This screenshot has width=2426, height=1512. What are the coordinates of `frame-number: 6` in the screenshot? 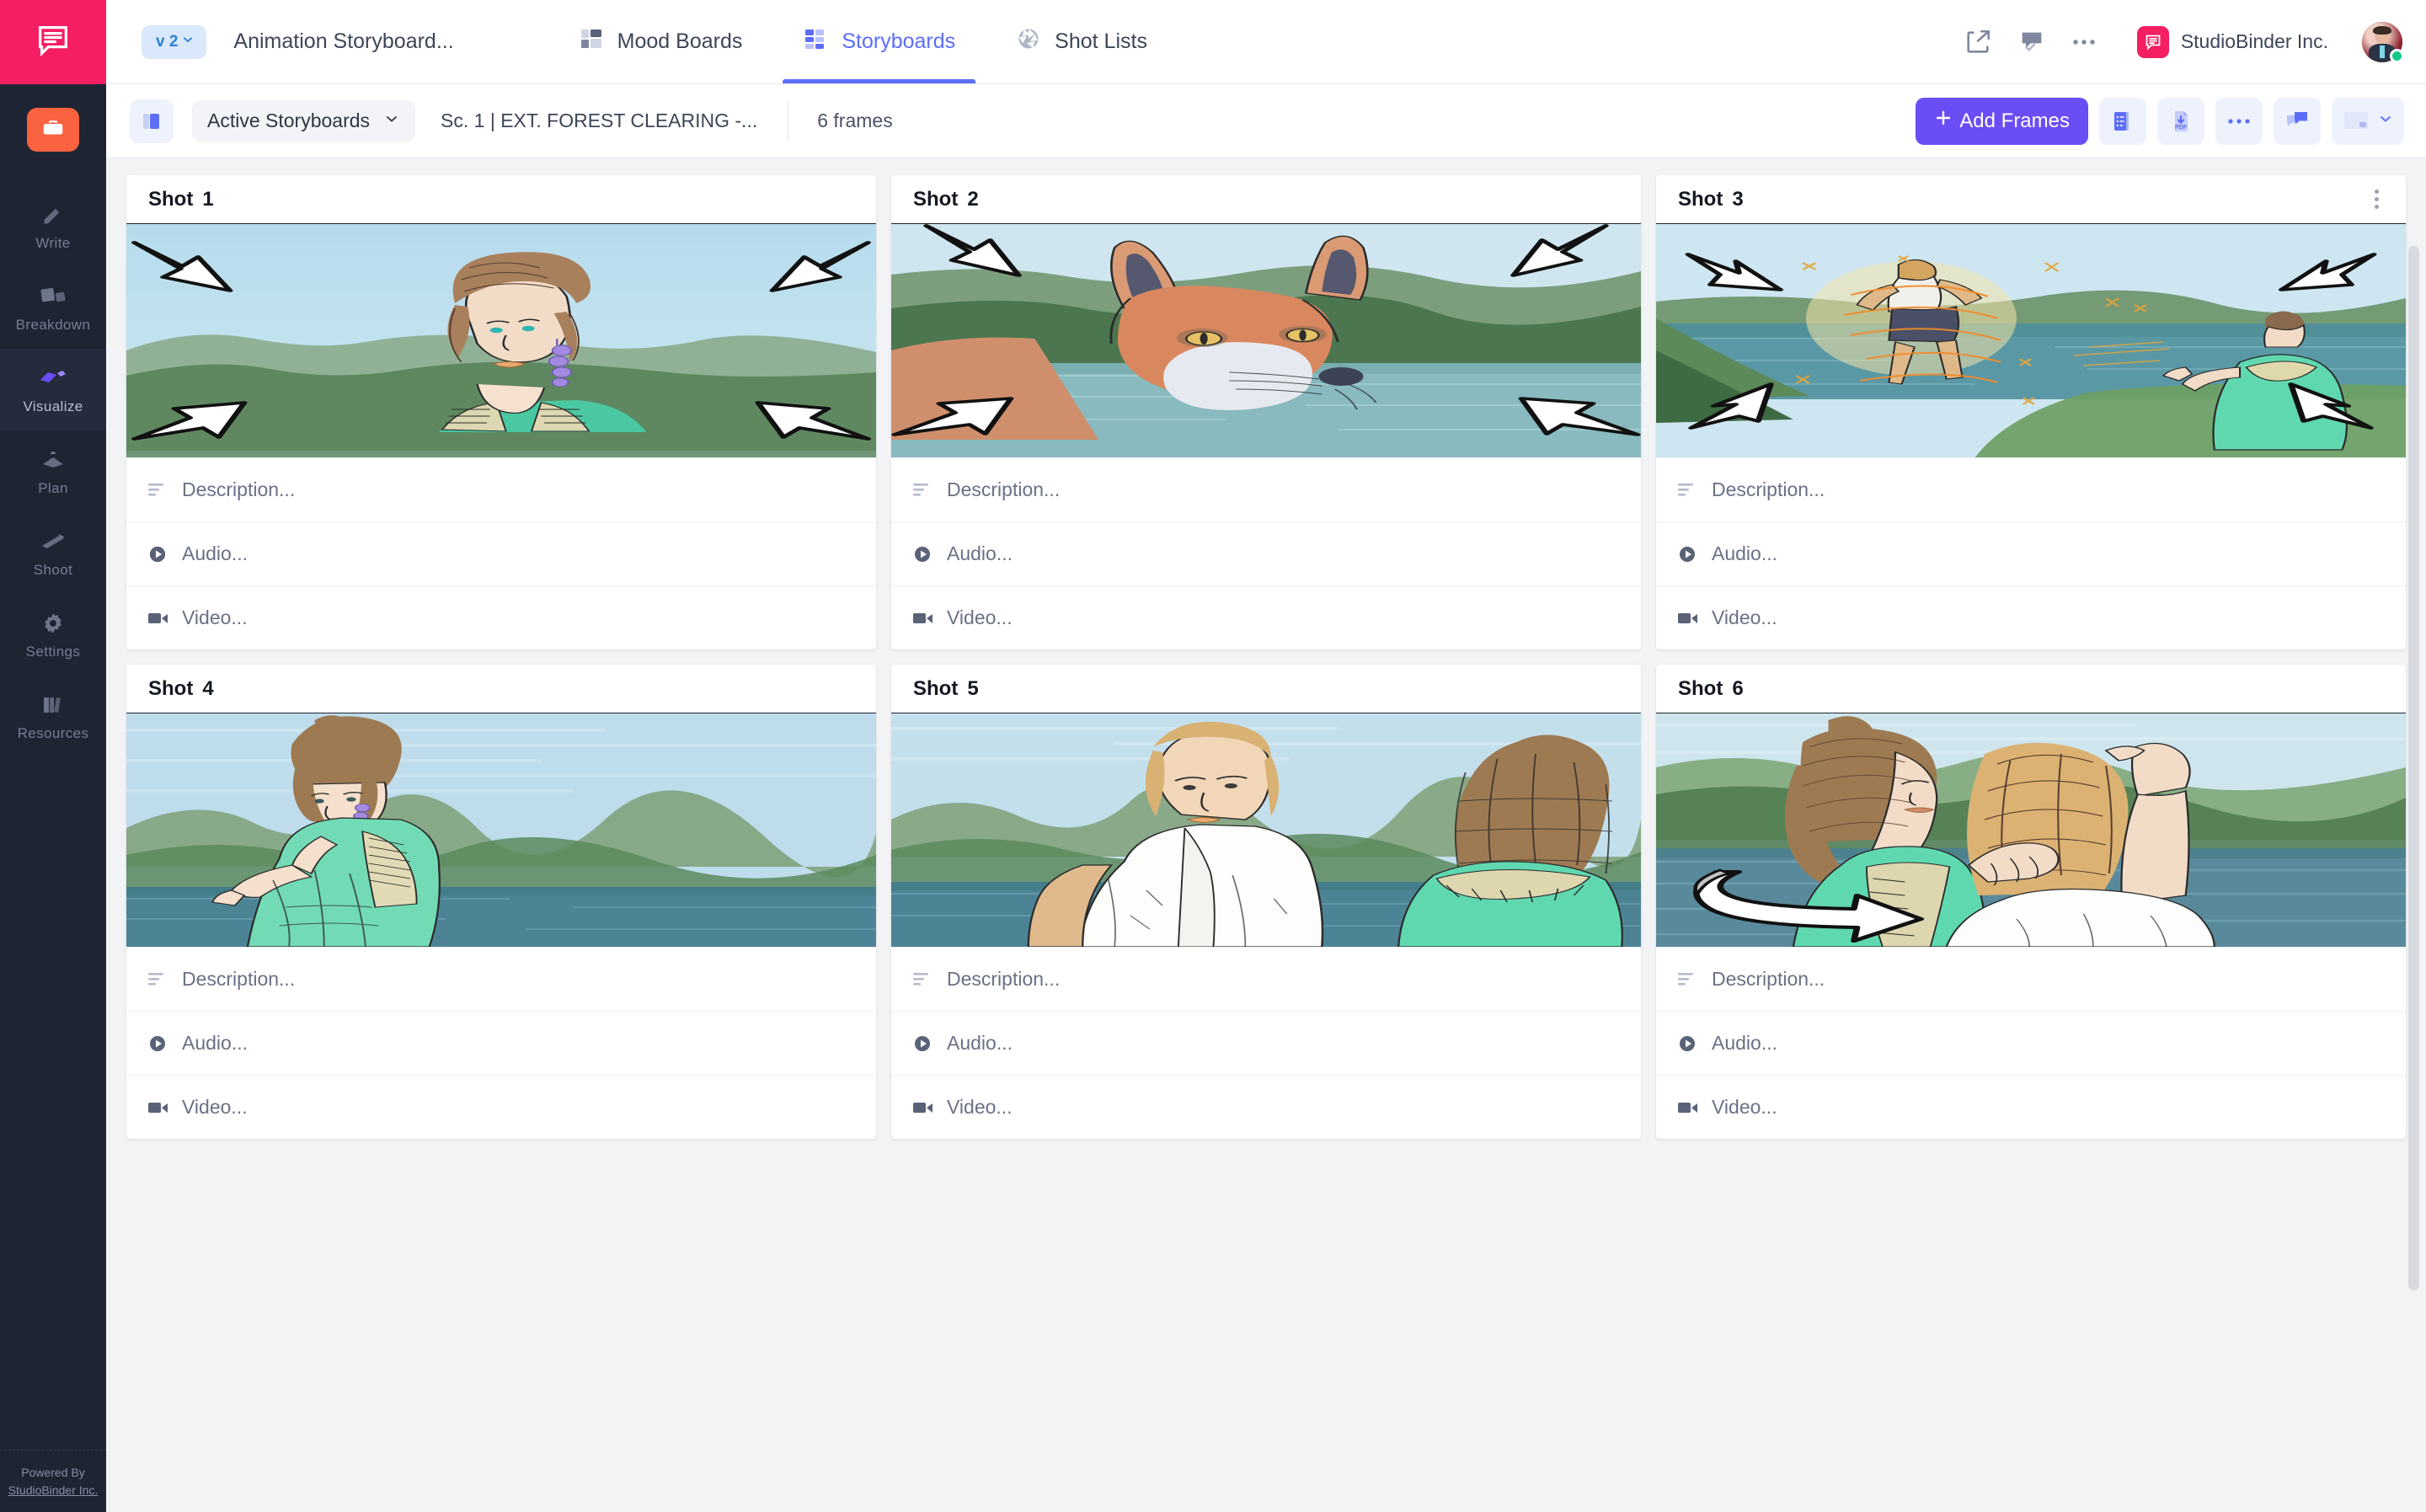 It's located at (1738, 688).